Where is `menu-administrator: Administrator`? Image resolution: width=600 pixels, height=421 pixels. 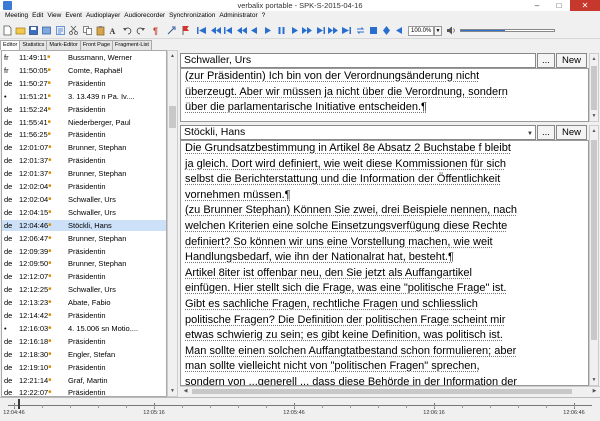 menu-administrator: Administrator is located at coordinates (238, 16).